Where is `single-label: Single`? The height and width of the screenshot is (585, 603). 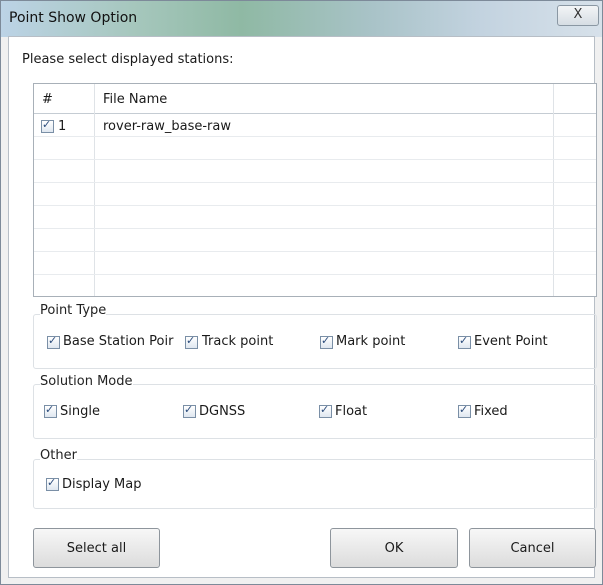 single-label: Single is located at coordinates (80, 411).